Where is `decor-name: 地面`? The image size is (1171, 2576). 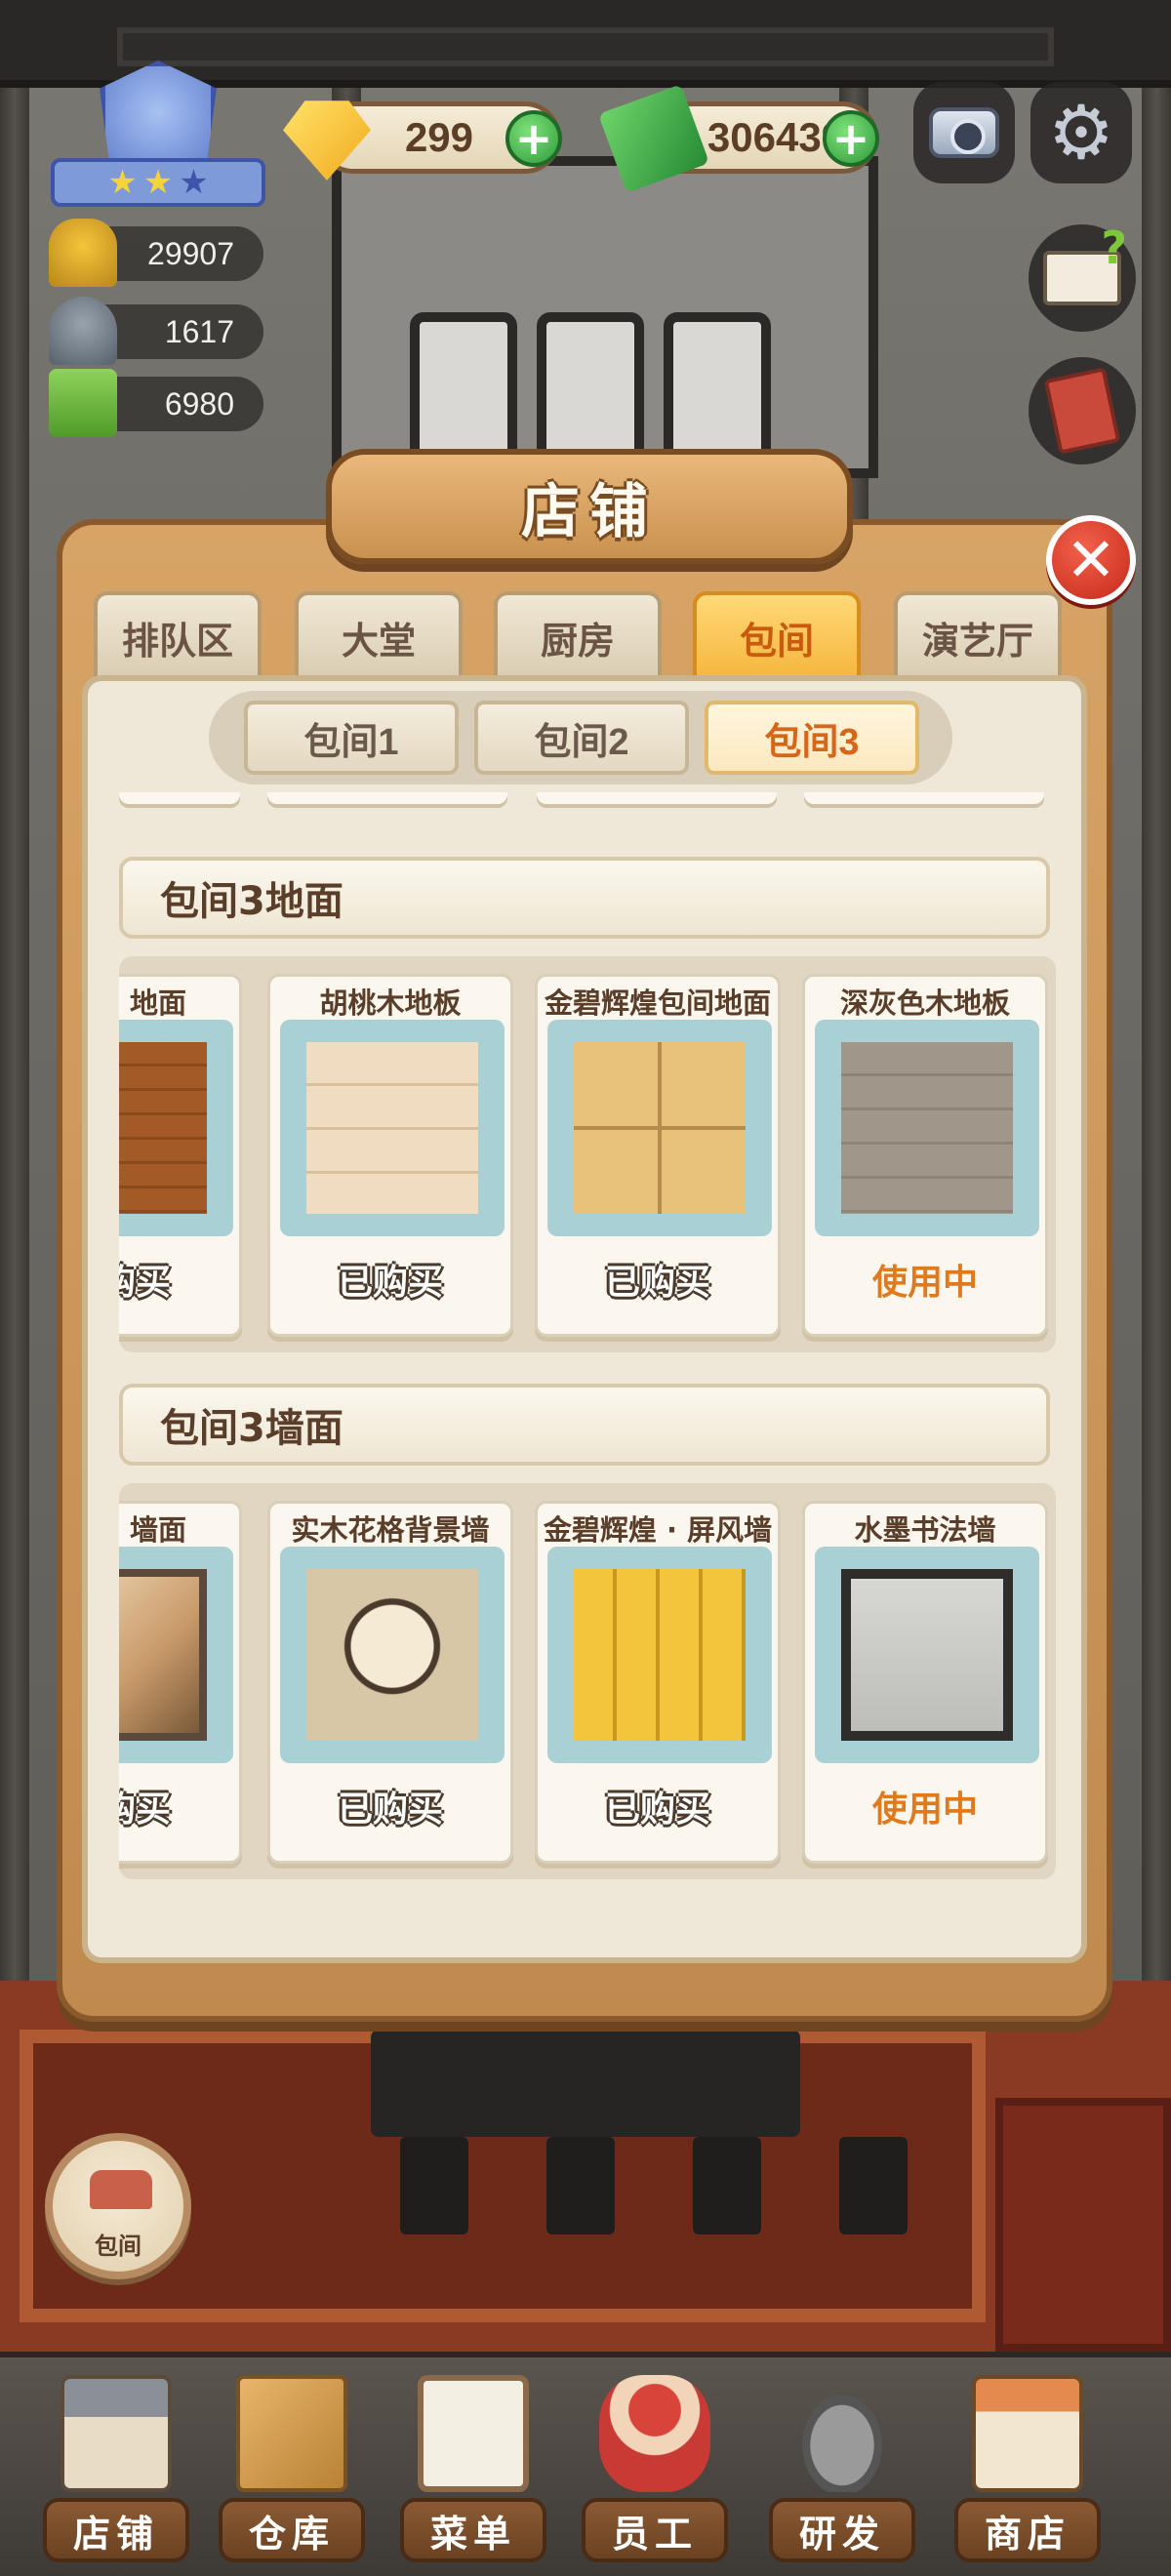 decor-name: 地面 is located at coordinates (157, 1003).